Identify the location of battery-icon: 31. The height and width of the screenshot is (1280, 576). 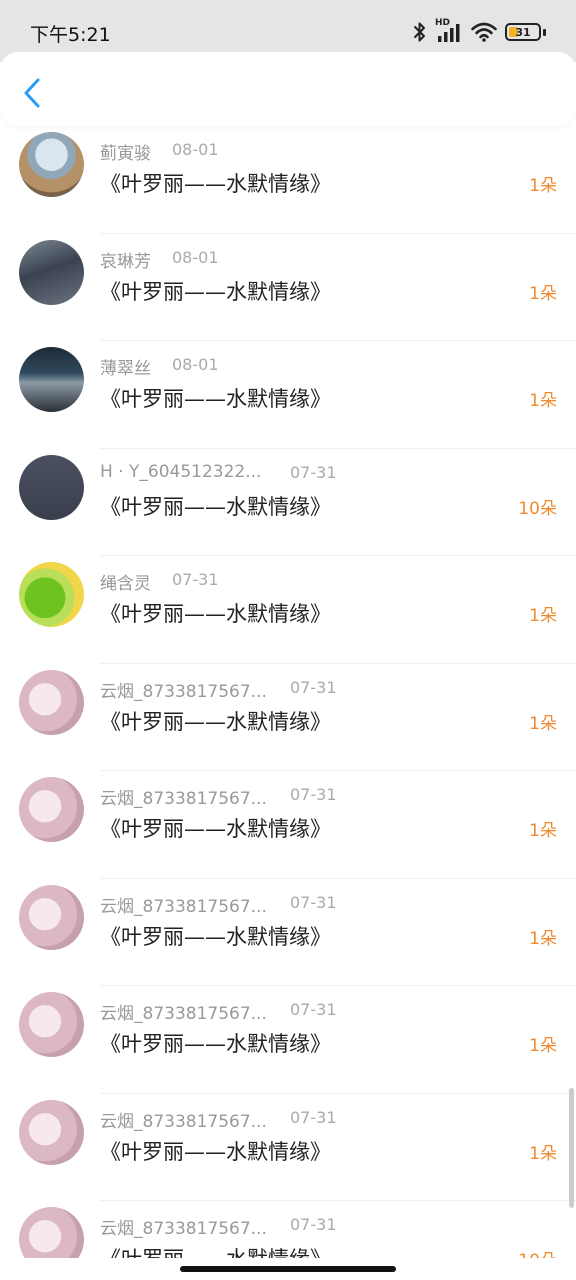
(523, 32).